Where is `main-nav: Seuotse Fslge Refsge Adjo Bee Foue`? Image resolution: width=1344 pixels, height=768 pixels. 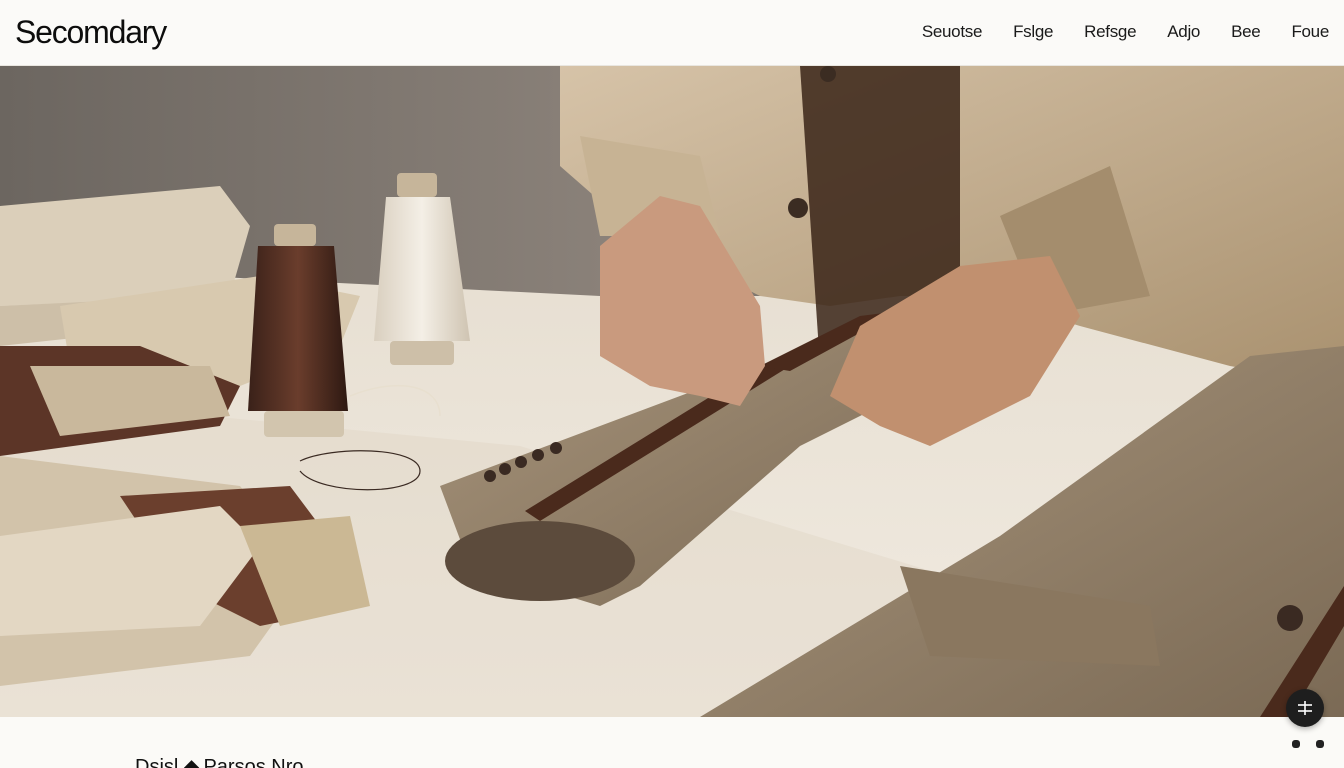 main-nav: Seuotse Fslge Refsge Adjo Bee Foue is located at coordinates (1125, 32).